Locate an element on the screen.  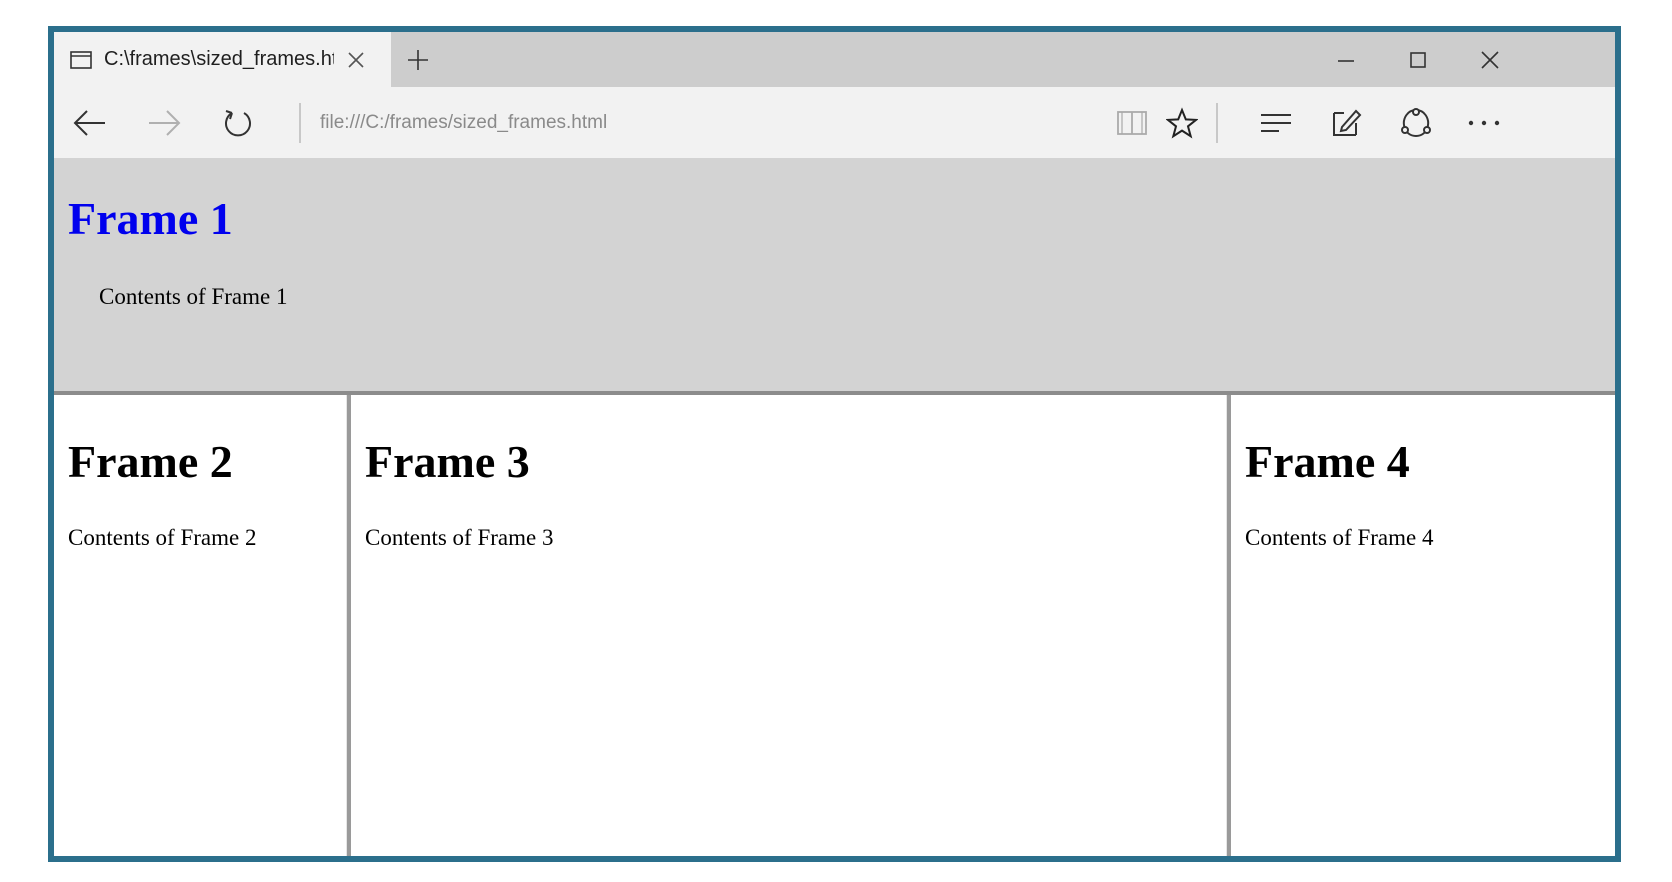
refresh-button is located at coordinates (238, 123).